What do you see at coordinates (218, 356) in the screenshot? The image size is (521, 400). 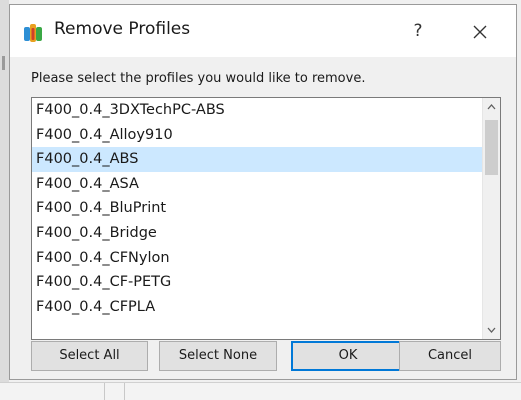 I see `select-none-button: Select None` at bounding box center [218, 356].